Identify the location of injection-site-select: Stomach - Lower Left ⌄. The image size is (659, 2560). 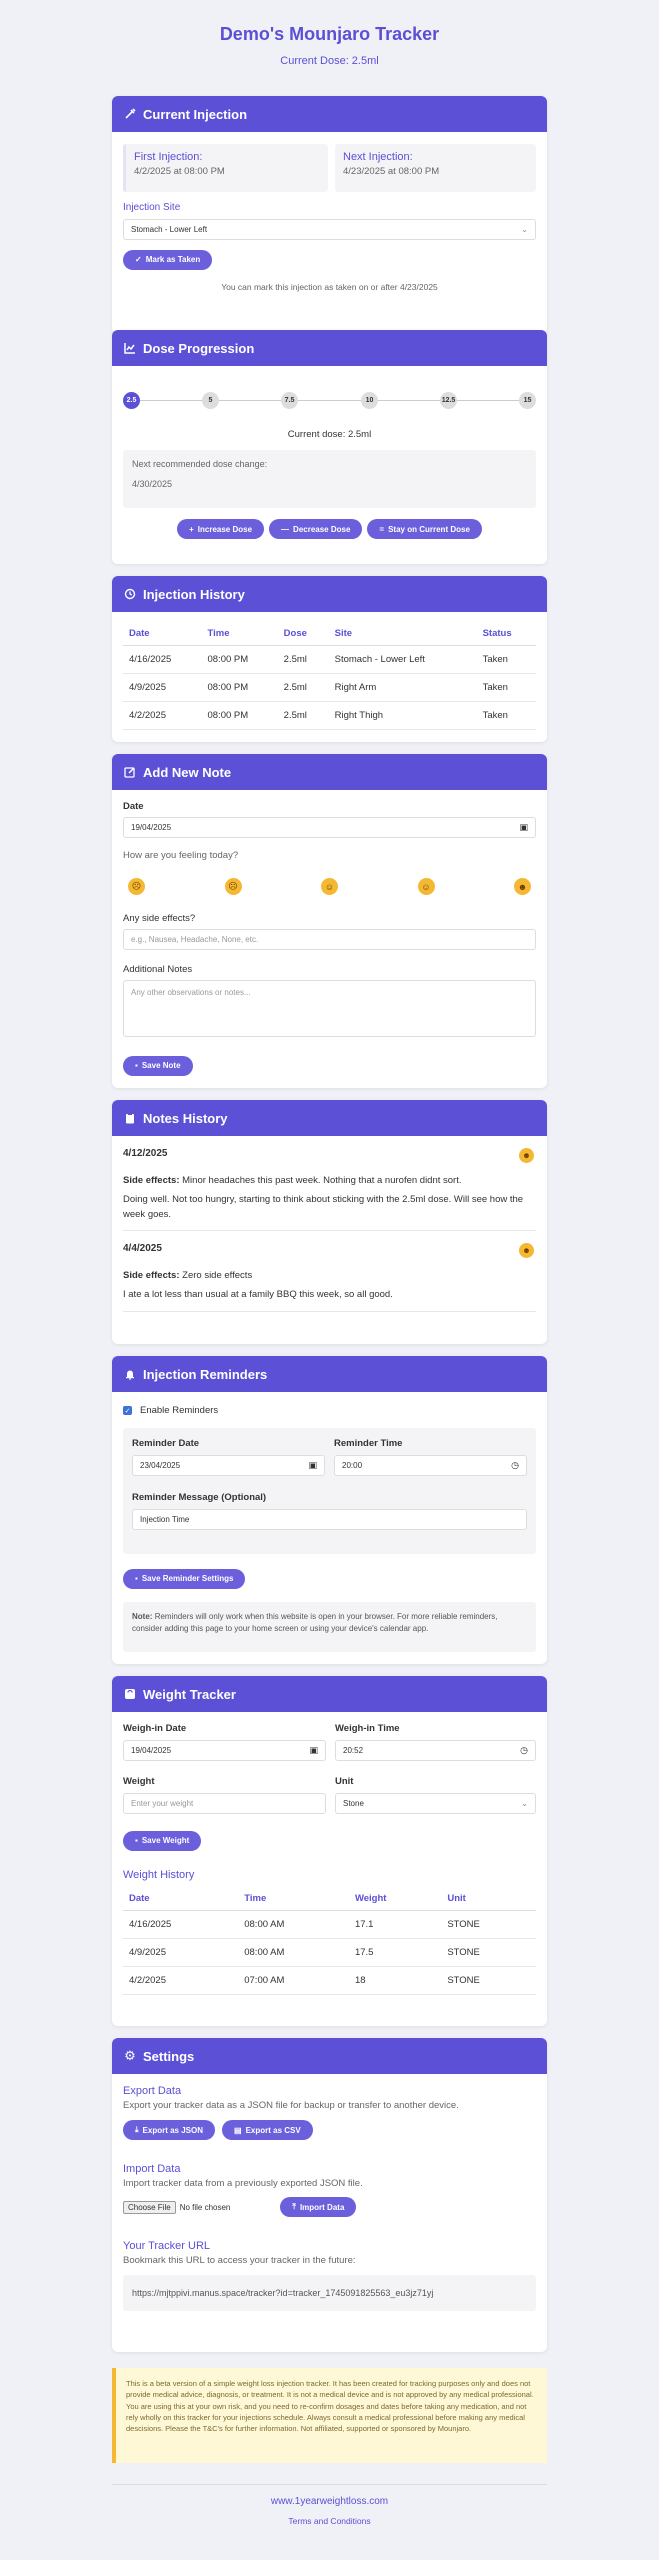
(329, 229).